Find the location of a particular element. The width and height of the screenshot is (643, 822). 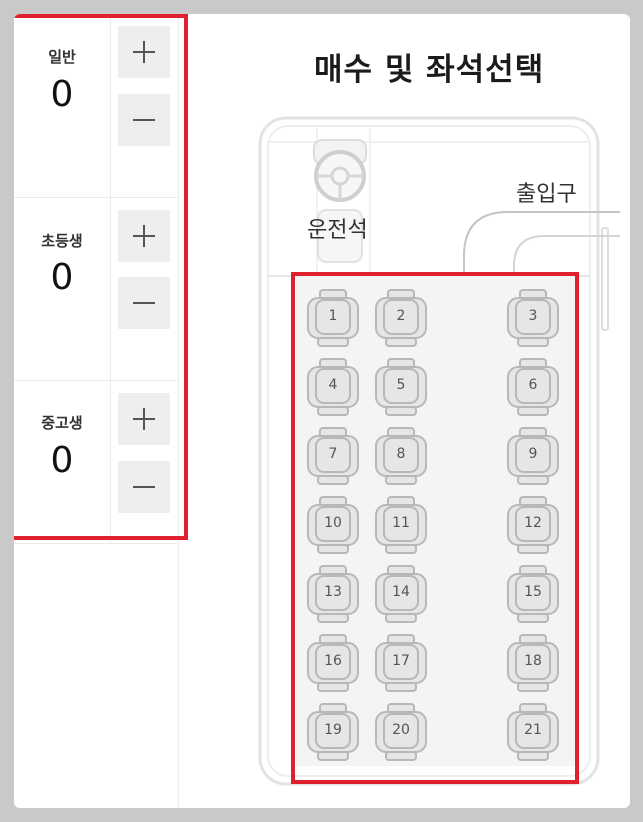

seat-number: 20 is located at coordinates (401, 730).